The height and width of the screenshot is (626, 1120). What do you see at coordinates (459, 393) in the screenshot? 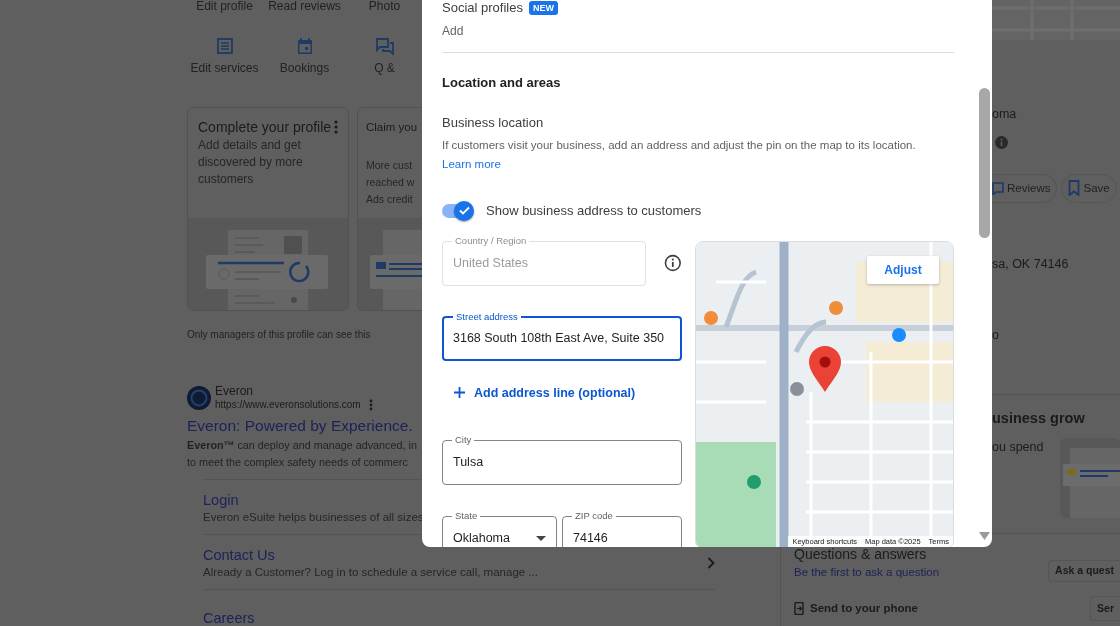
I see `plus-icon` at bounding box center [459, 393].